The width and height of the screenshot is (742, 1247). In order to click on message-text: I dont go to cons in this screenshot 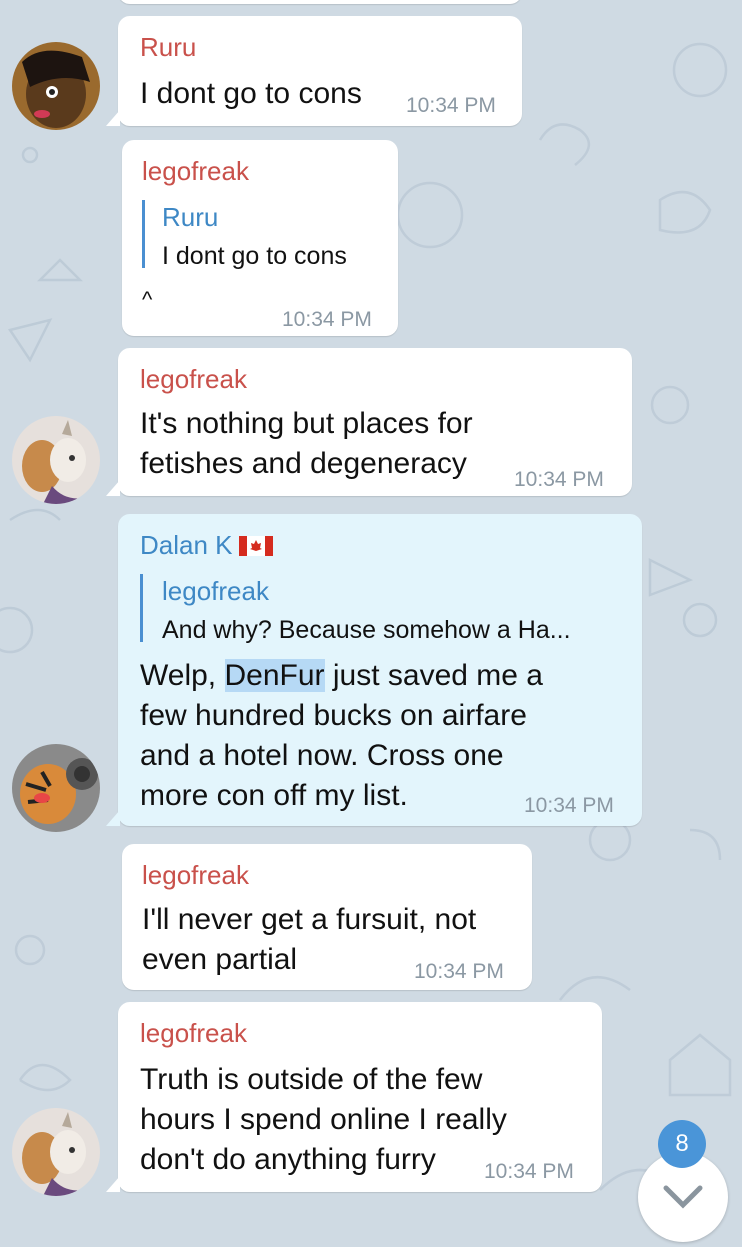, I will do `click(251, 93)`.